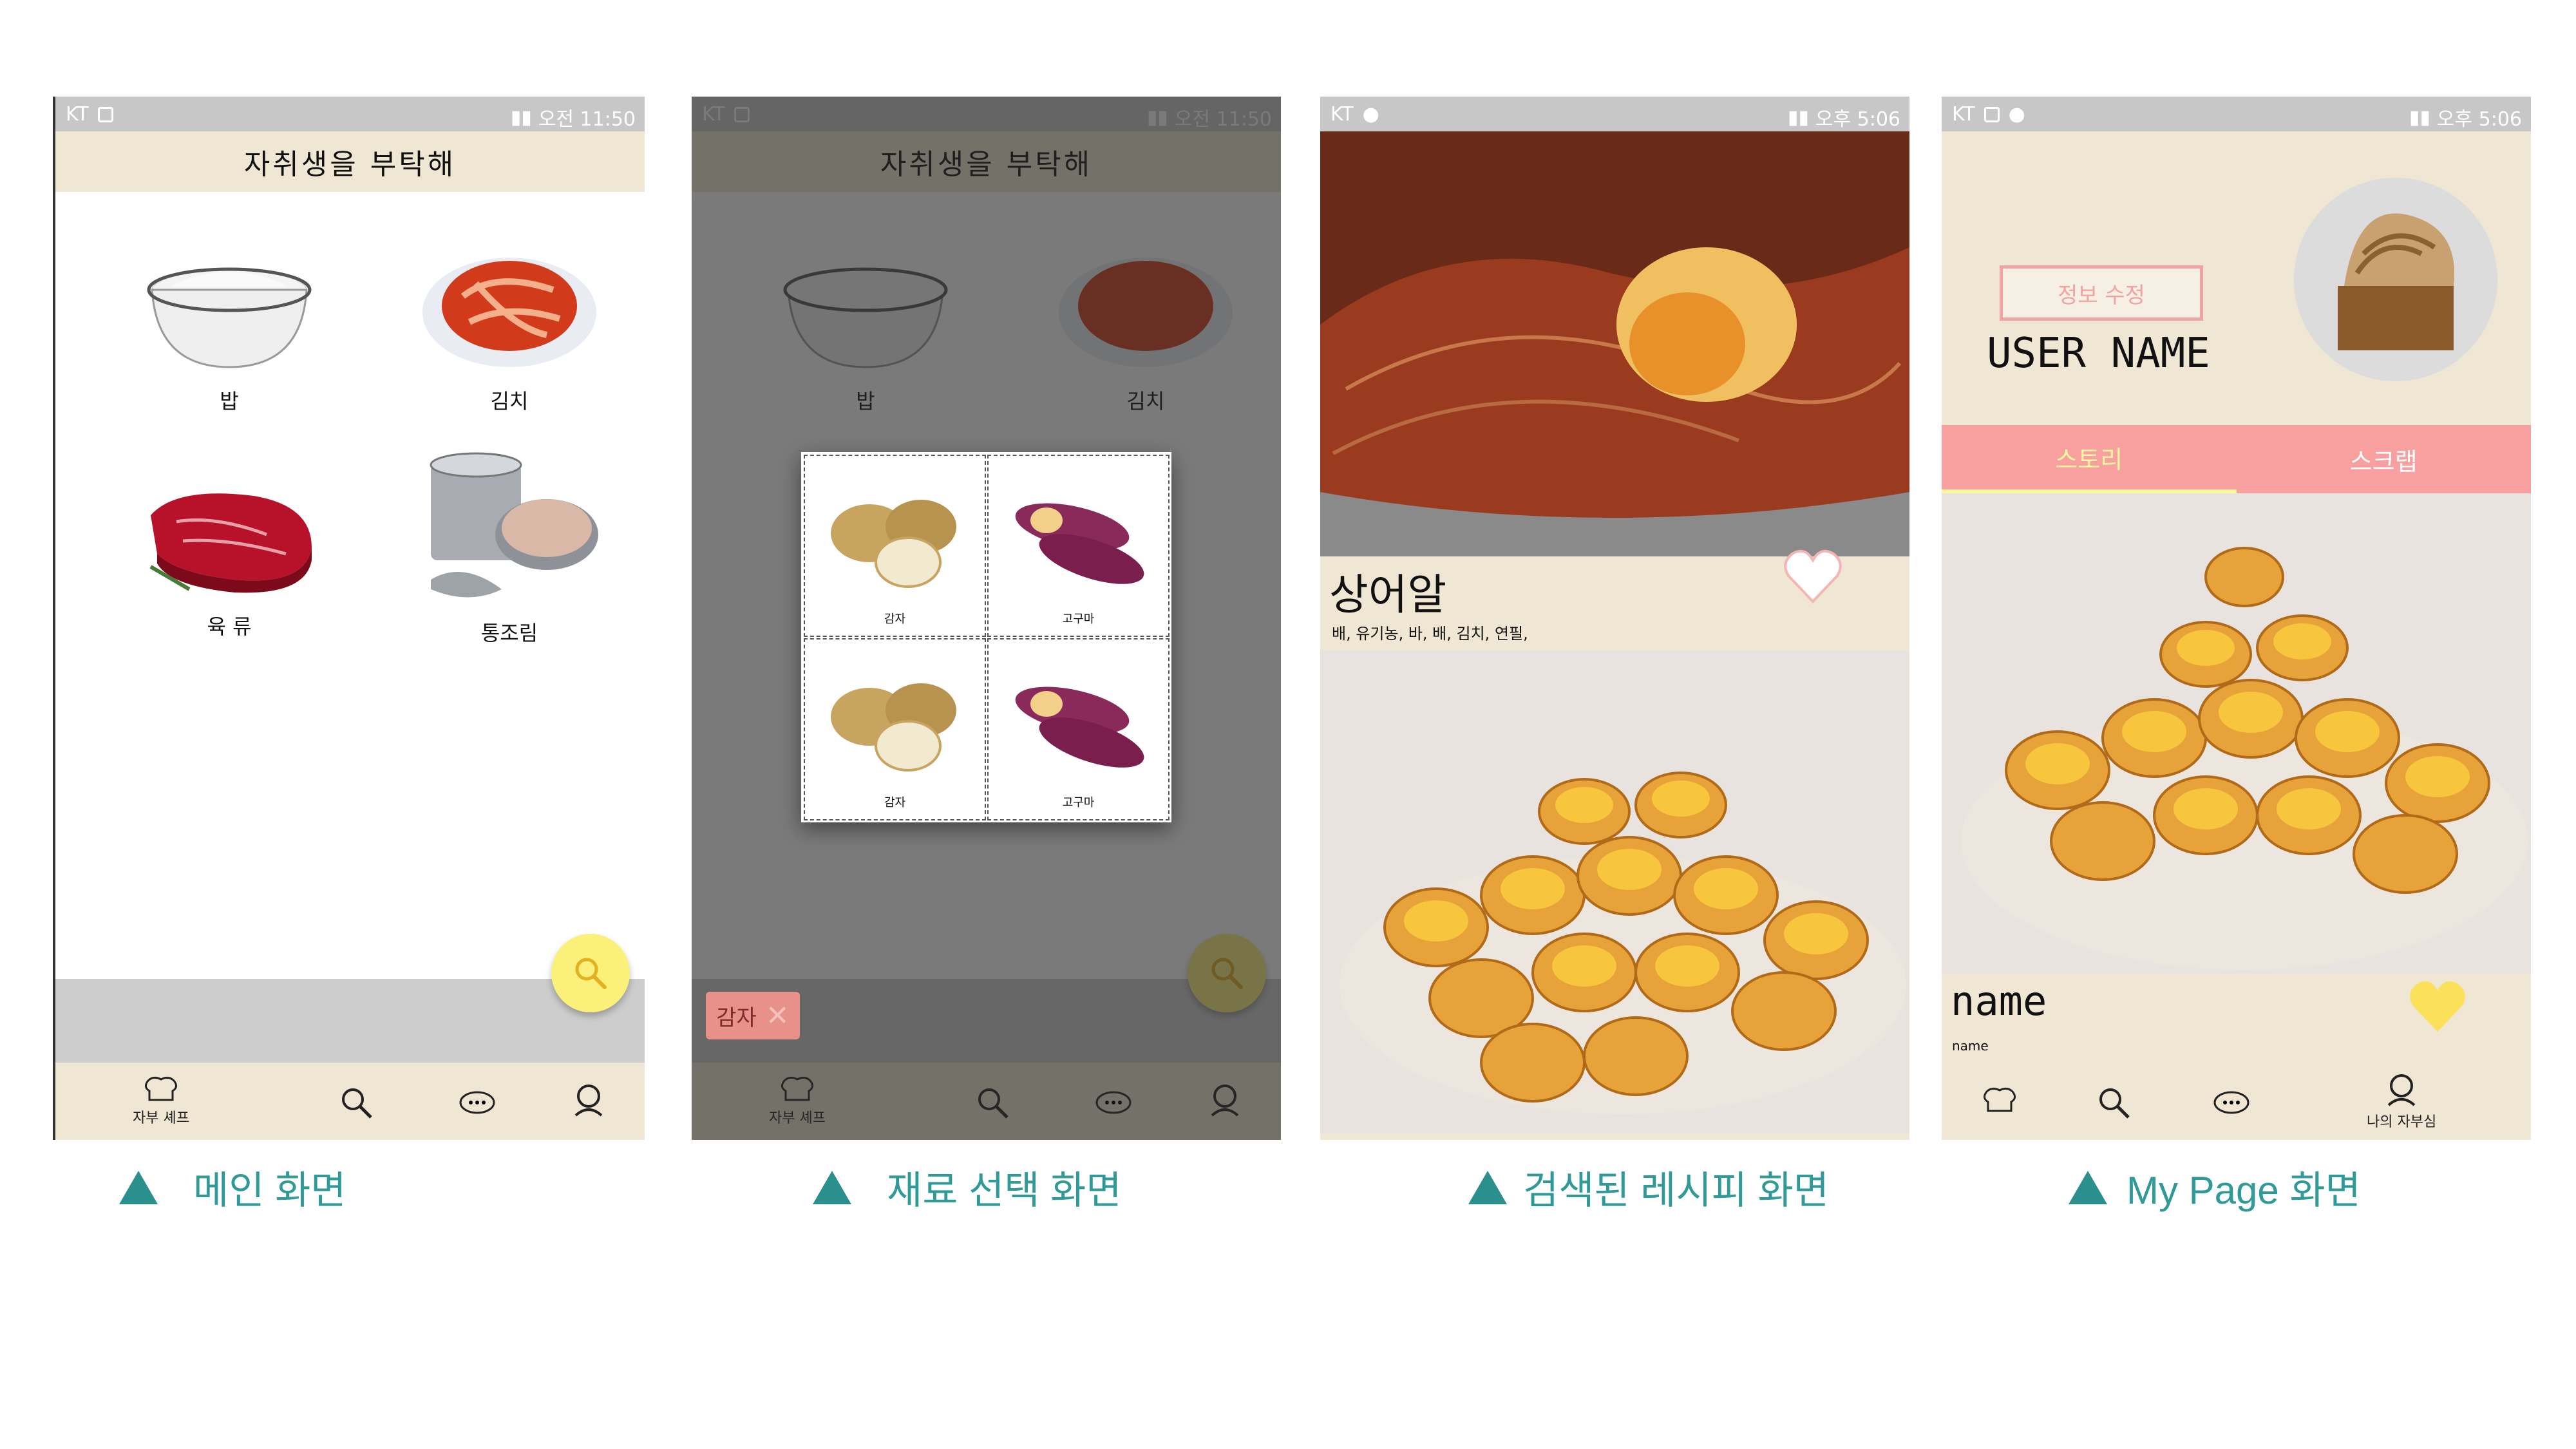 The image size is (2576, 1449). Describe the element at coordinates (1999, 1002) in the screenshot. I see `story-title: name` at that location.